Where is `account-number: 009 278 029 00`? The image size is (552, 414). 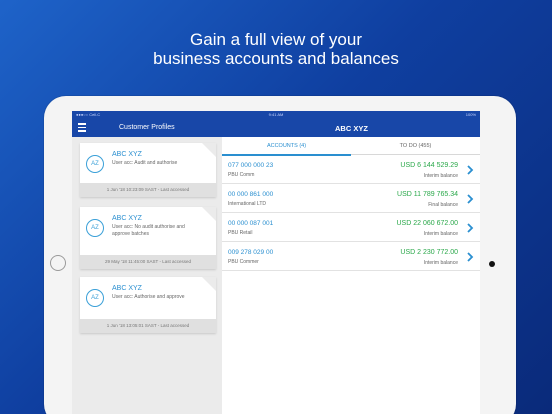
account-number: 009 278 029 00 is located at coordinates (251, 252).